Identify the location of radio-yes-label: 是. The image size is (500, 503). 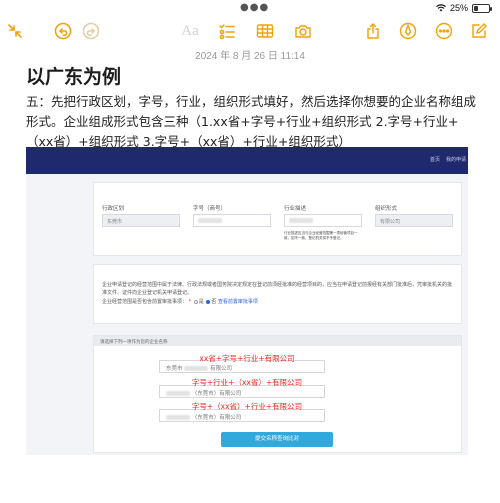
(201, 302).